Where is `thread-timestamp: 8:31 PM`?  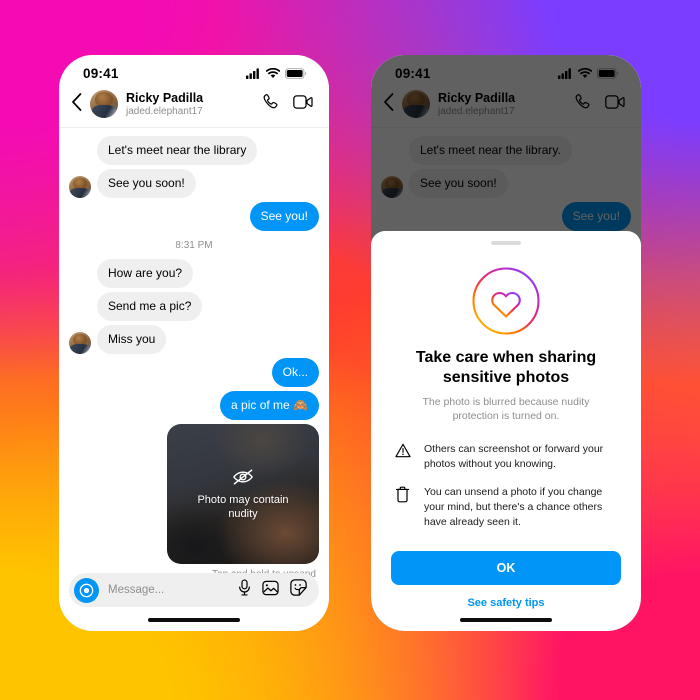 thread-timestamp: 8:31 PM is located at coordinates (194, 245).